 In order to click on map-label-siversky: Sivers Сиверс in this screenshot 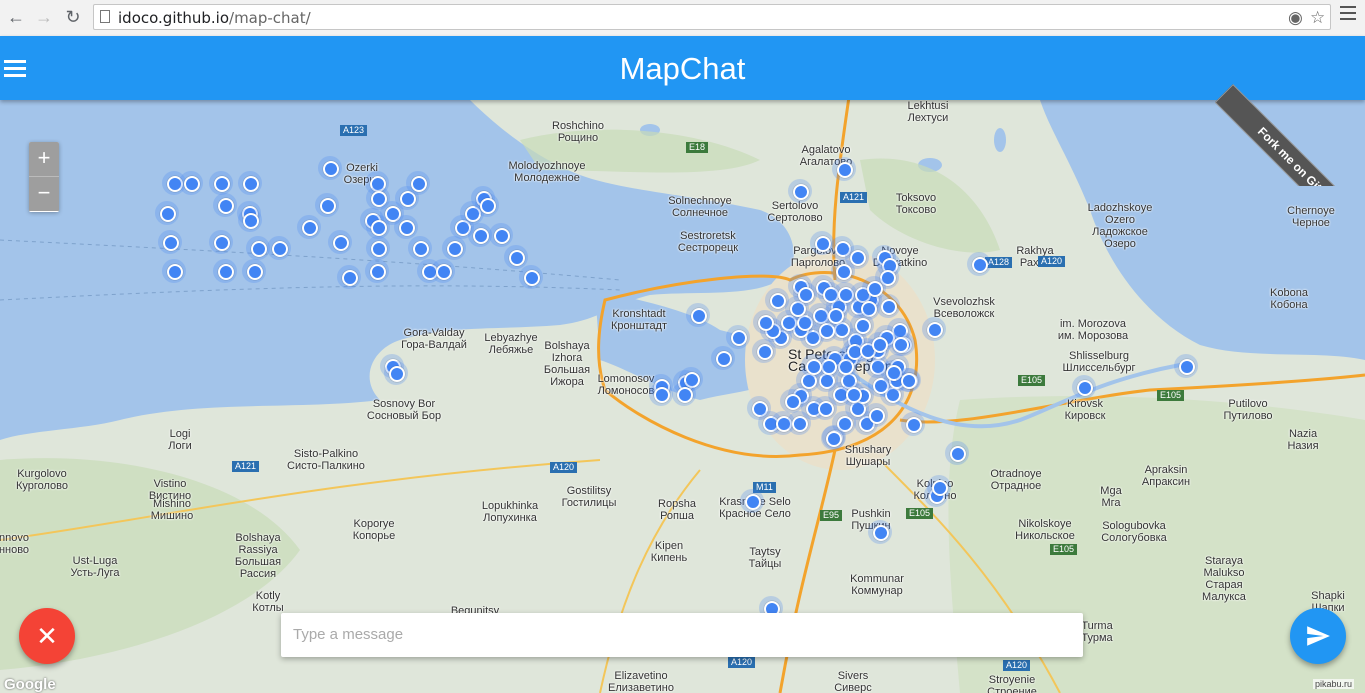, I will do `click(853, 681)`.